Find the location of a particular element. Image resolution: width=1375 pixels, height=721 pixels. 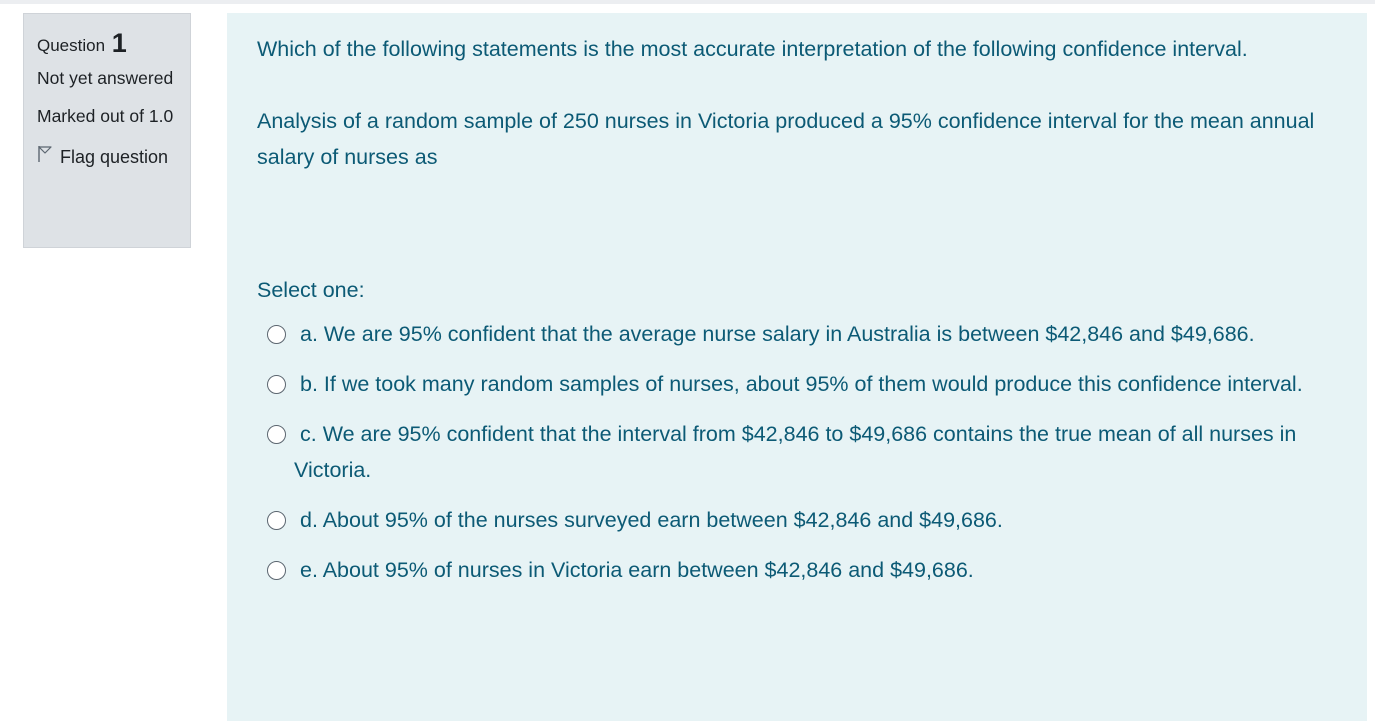

radio-button-d is located at coordinates (276, 520).